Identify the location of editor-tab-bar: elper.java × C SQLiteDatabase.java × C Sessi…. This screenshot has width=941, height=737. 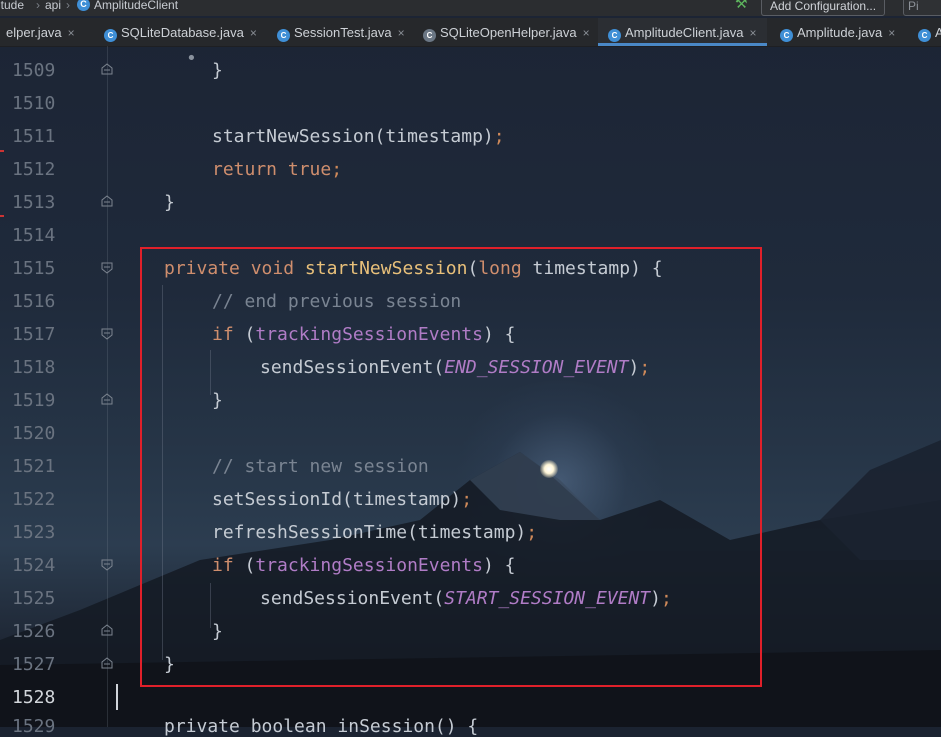
(470, 32).